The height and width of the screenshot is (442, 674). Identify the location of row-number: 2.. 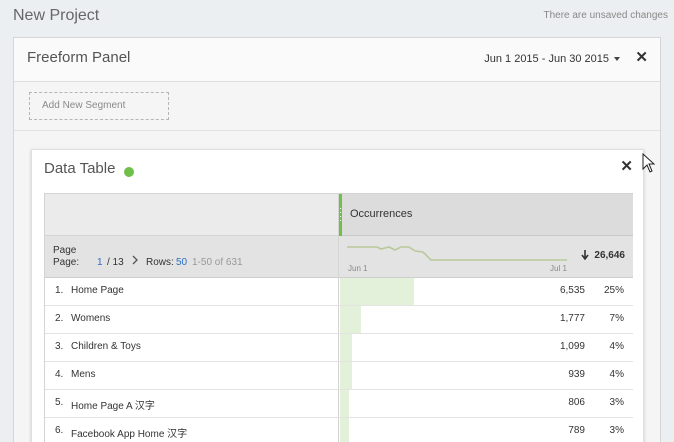
(59, 318).